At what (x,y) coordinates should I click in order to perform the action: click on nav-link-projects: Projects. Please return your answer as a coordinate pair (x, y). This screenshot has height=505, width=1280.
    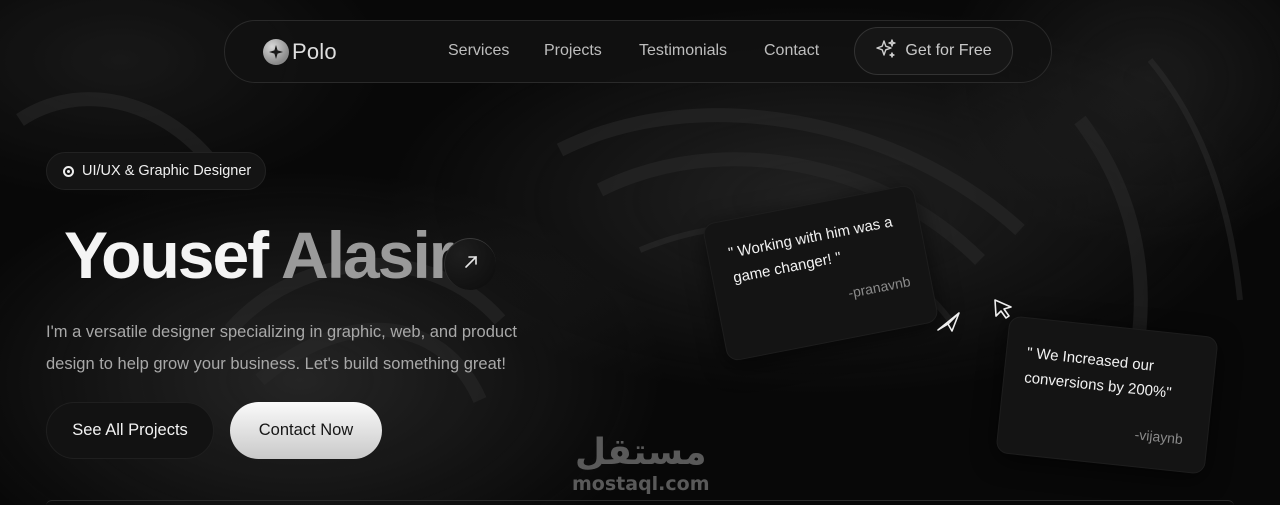
    Looking at the image, I should click on (573, 51).